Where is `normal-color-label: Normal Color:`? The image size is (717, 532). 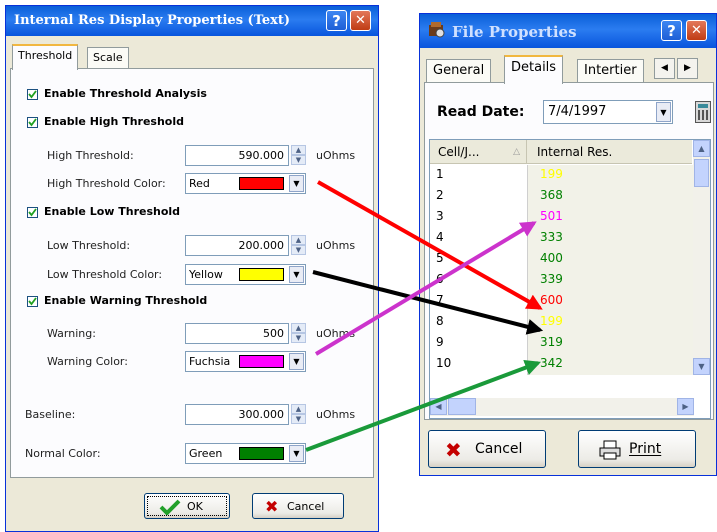
normal-color-label: Normal Color: is located at coordinates (63, 453).